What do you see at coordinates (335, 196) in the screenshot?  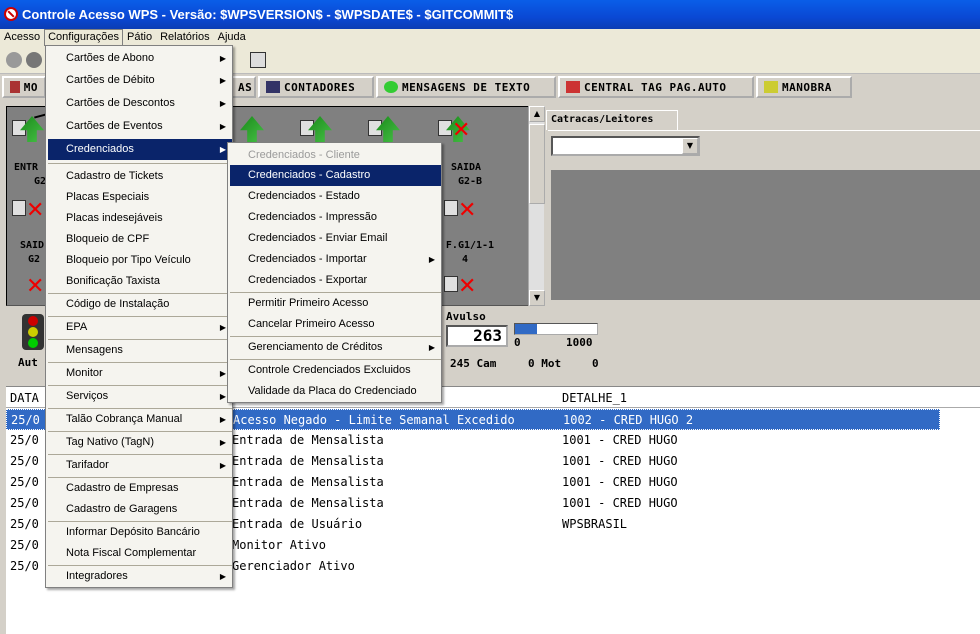 I see `menu-item-cred-estado: Credenciados - Estado` at bounding box center [335, 196].